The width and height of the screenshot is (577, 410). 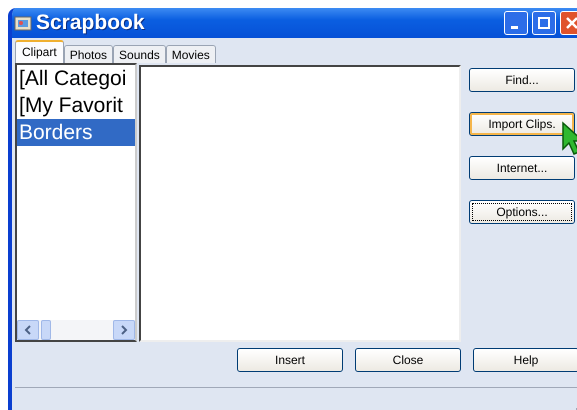 What do you see at coordinates (139, 54) in the screenshot?
I see `tab: Sounds` at bounding box center [139, 54].